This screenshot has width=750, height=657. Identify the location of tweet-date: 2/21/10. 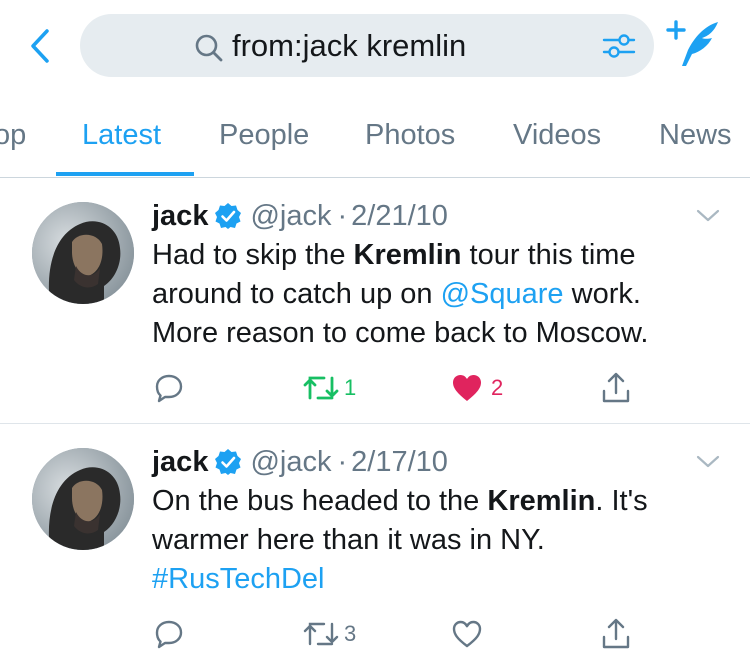
(399, 216).